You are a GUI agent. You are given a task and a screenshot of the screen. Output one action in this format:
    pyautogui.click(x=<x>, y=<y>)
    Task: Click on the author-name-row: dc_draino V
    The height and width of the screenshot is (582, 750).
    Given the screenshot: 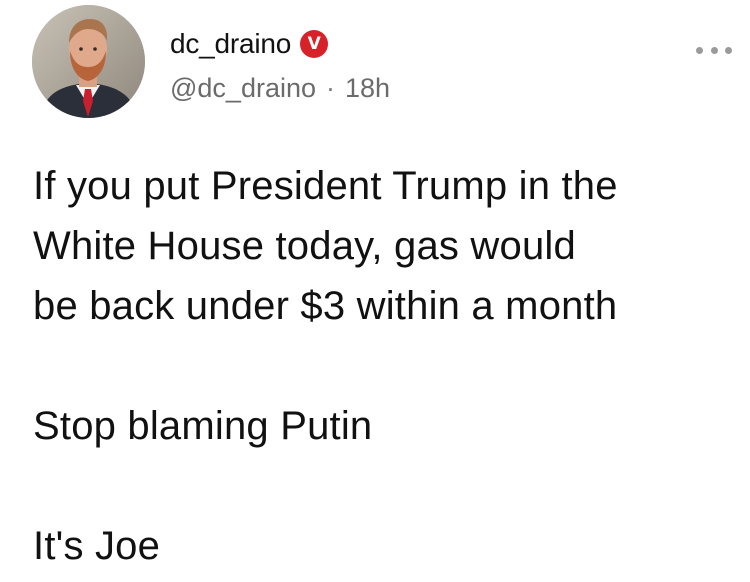 What is the action you would take?
    pyautogui.click(x=249, y=44)
    